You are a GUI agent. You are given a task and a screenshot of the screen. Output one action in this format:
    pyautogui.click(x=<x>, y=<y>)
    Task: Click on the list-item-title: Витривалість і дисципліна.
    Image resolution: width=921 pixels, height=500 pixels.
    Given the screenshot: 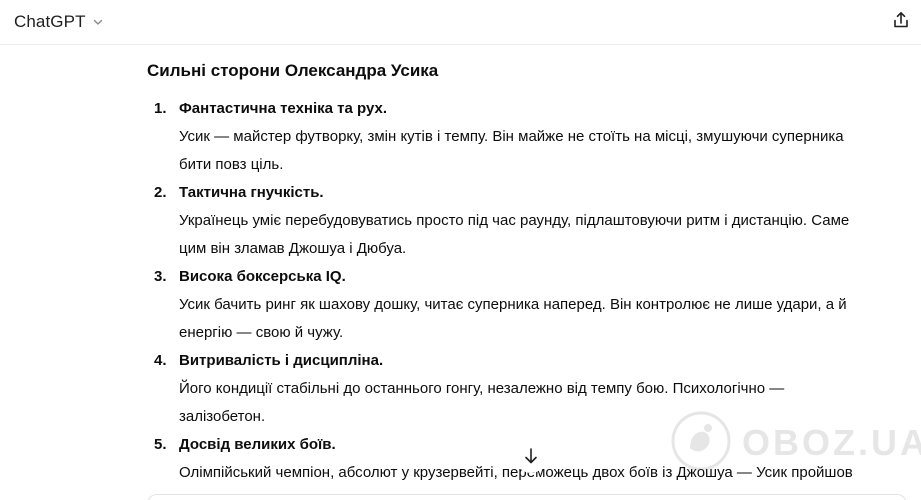 What is the action you would take?
    pyautogui.click(x=281, y=360)
    